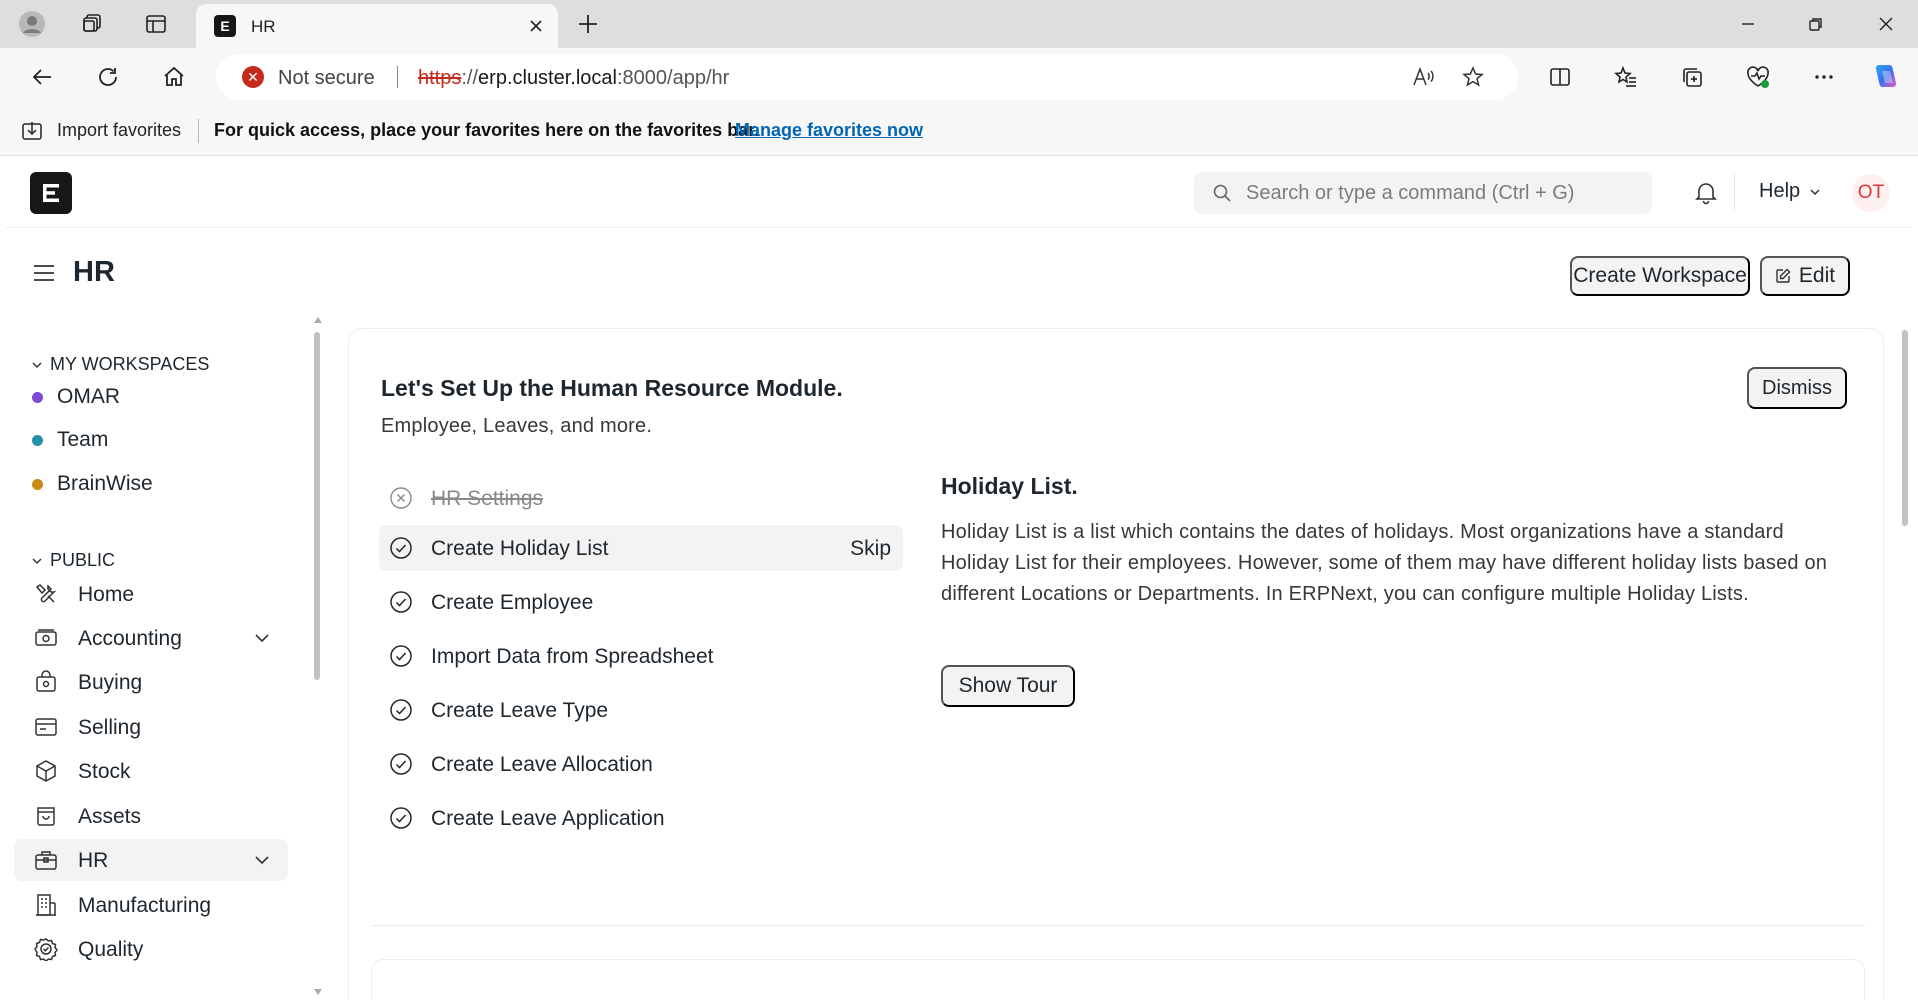 This screenshot has height=1006, width=1918. Describe the element at coordinates (641, 498) in the screenshot. I see `onboarding-step: HR Settings` at that location.